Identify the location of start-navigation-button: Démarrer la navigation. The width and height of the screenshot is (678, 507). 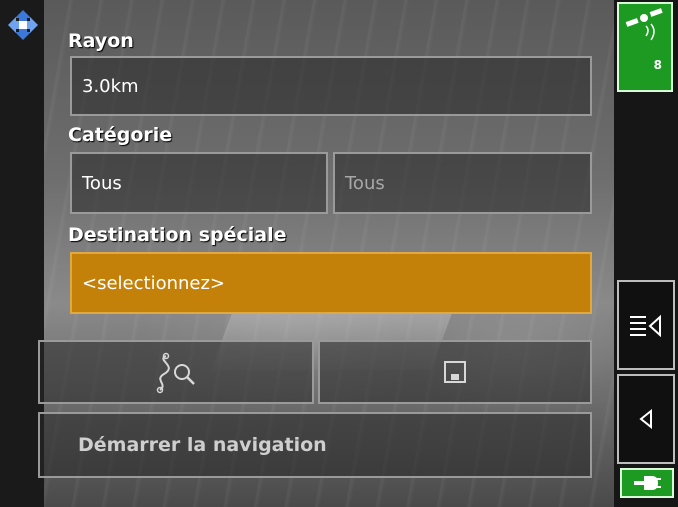
(315, 445).